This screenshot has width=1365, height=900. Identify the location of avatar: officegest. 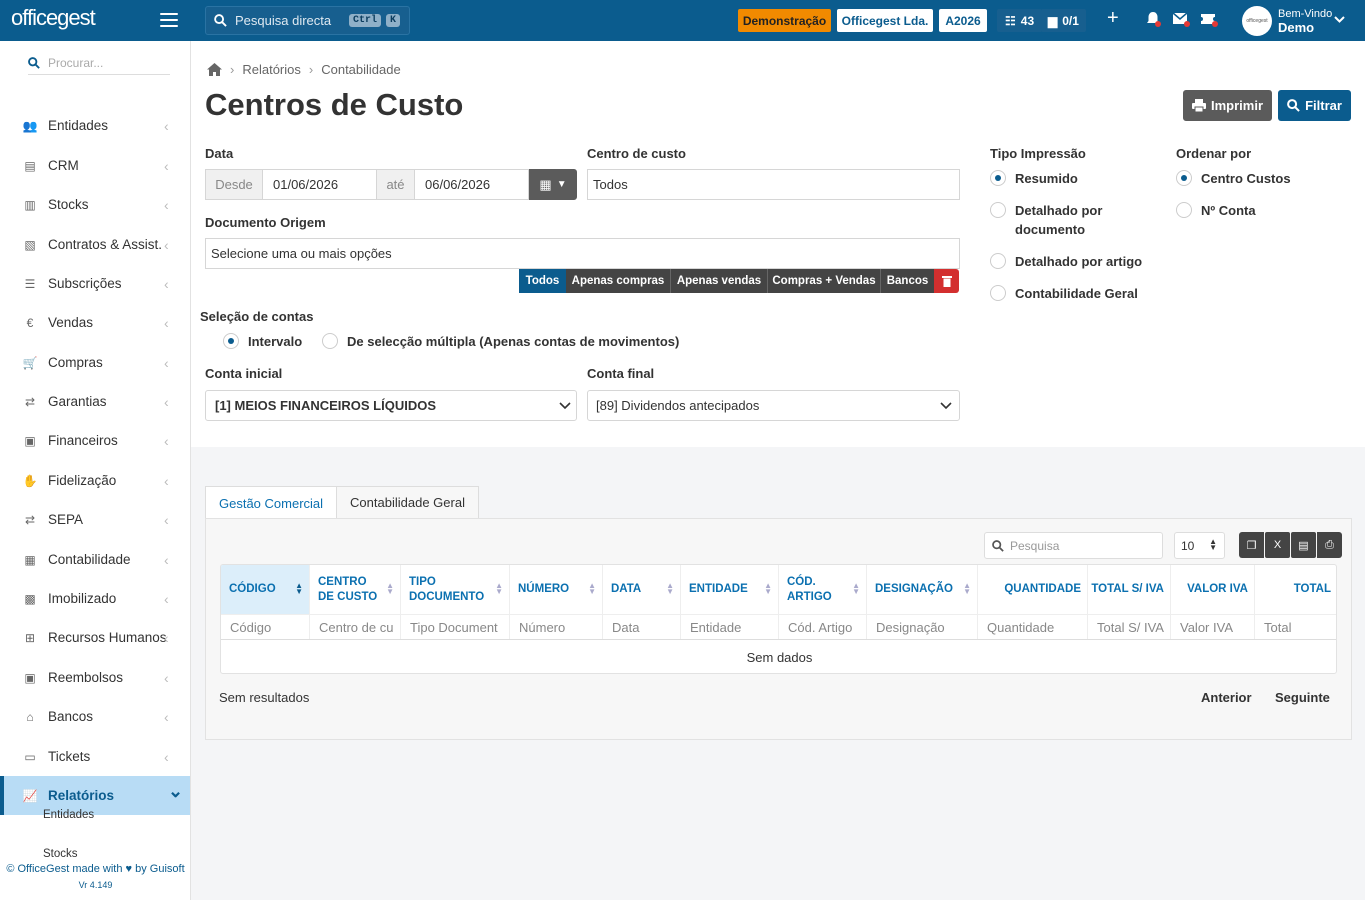
(1257, 21).